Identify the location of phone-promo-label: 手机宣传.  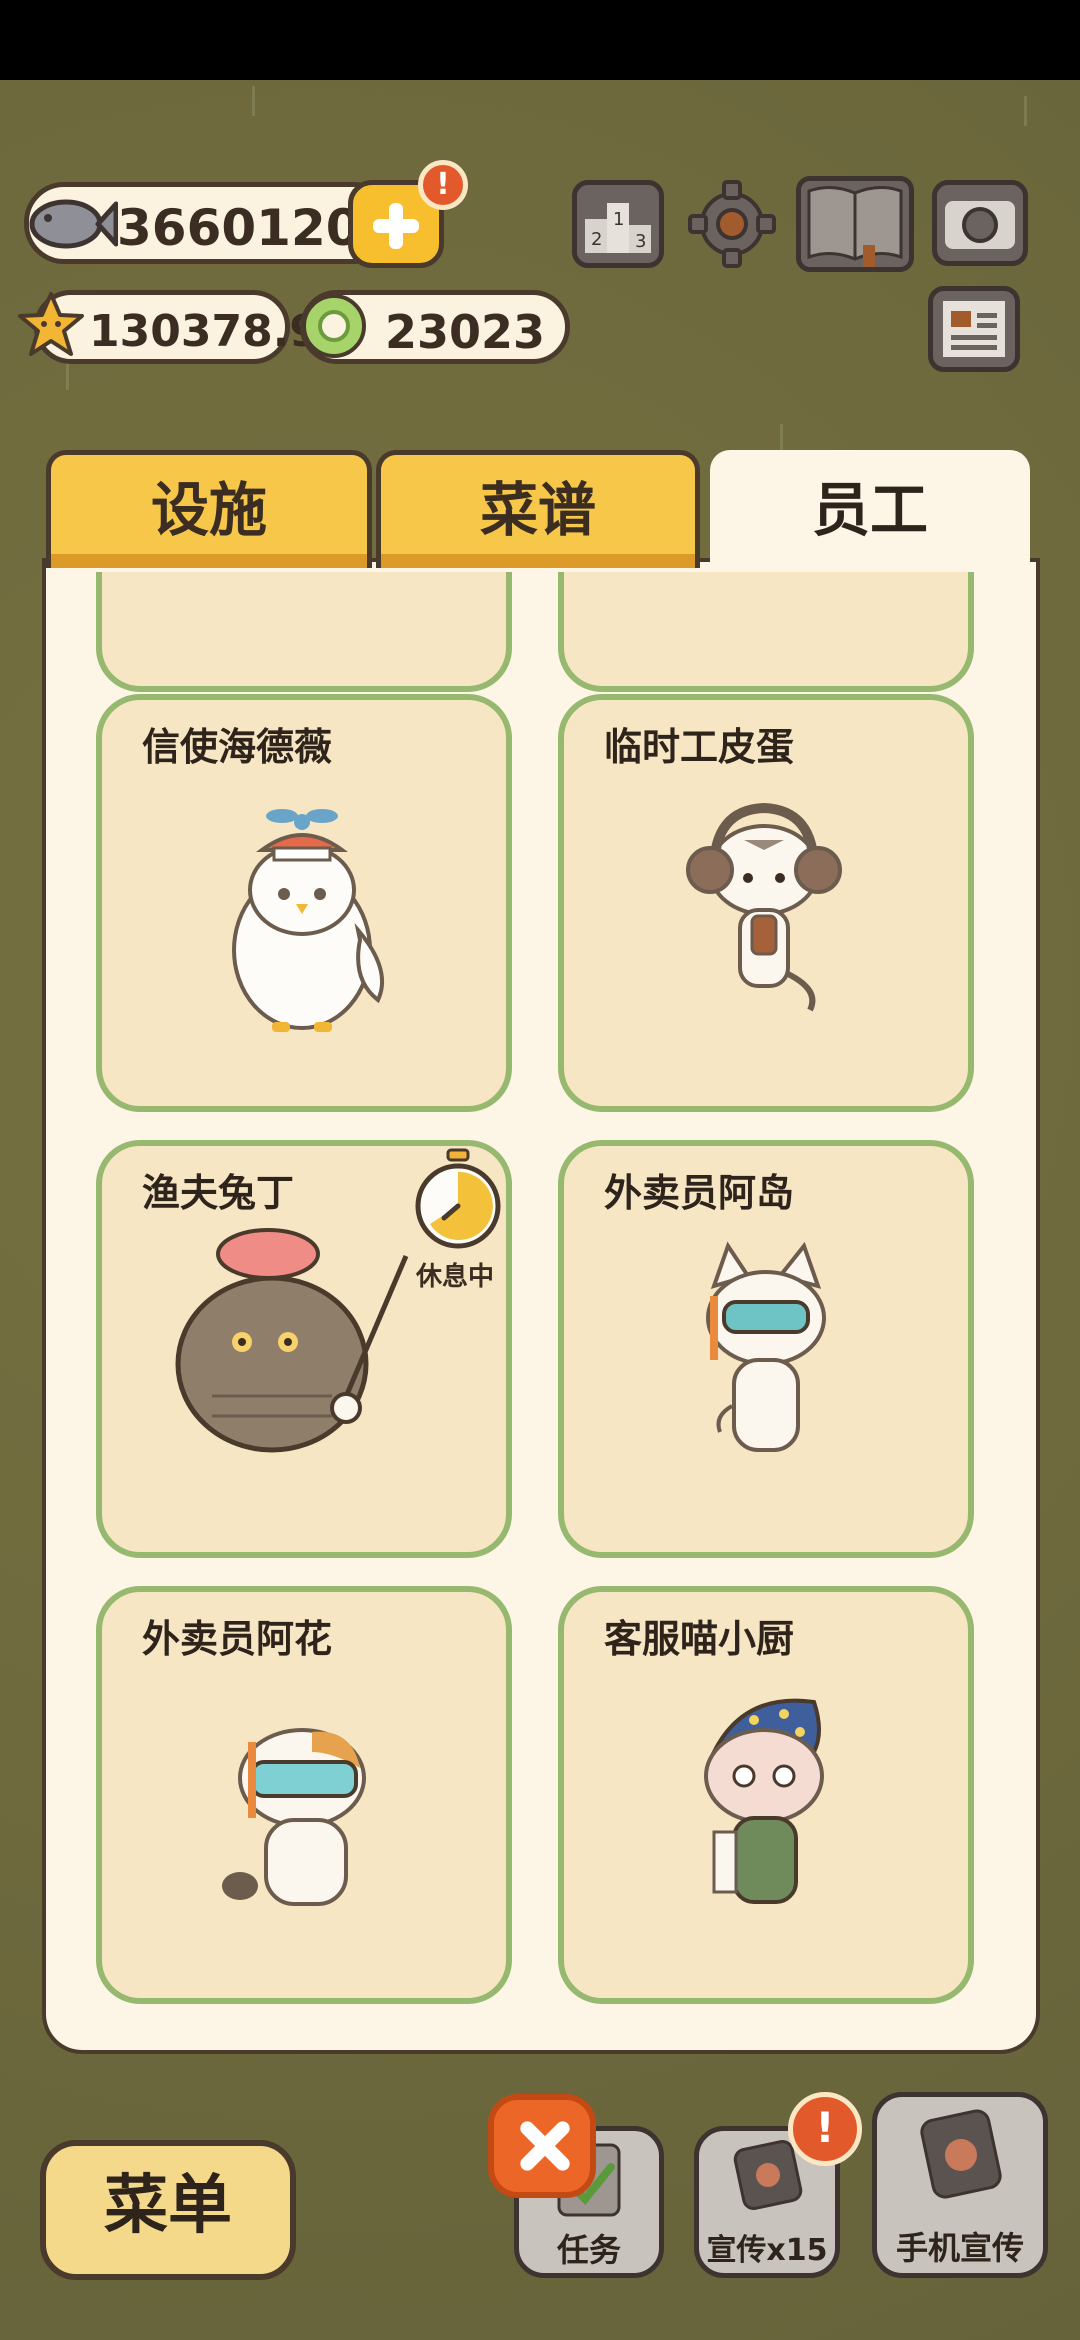
(959, 2248).